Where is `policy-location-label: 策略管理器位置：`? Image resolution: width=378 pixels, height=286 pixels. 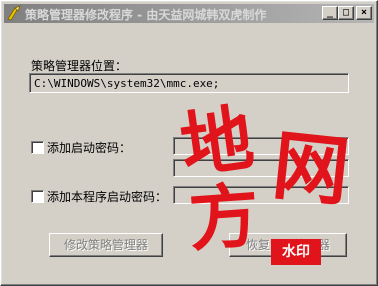 policy-location-label: 策略管理器位置： is located at coordinates (79, 66).